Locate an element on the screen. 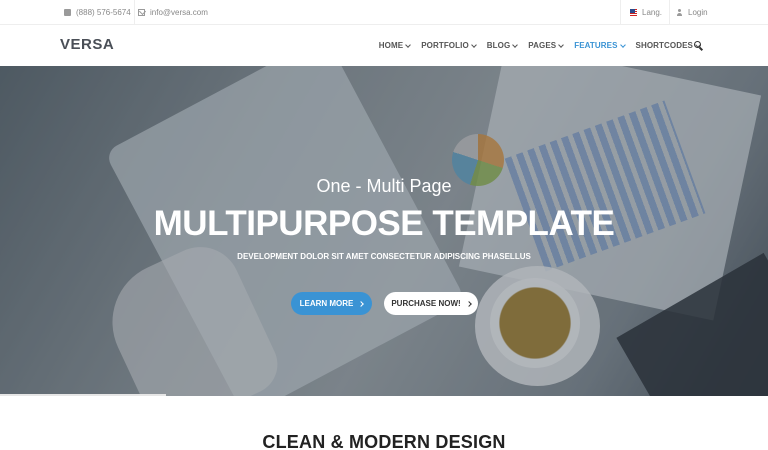 Image resolution: width=768 pixels, height=450 pixels. login-label: Login is located at coordinates (698, 12).